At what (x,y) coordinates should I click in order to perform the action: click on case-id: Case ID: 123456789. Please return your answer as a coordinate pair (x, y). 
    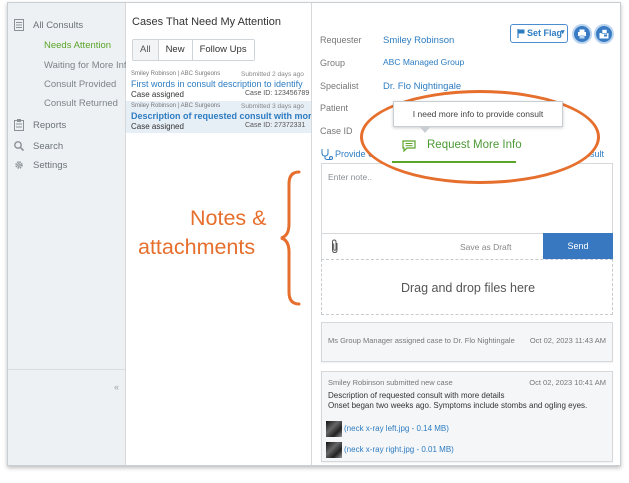
    Looking at the image, I should click on (277, 93).